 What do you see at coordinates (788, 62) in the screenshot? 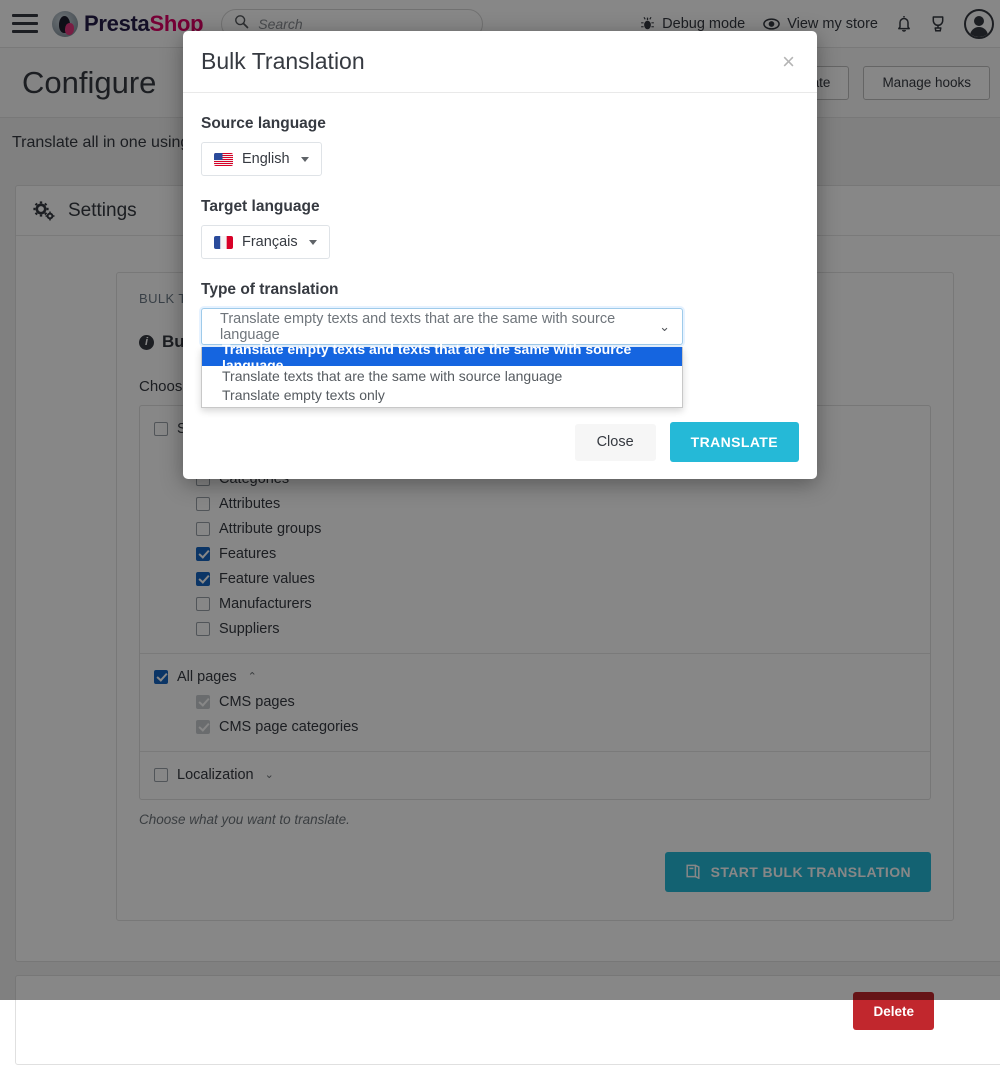
I see `close-icon: ×` at bounding box center [788, 62].